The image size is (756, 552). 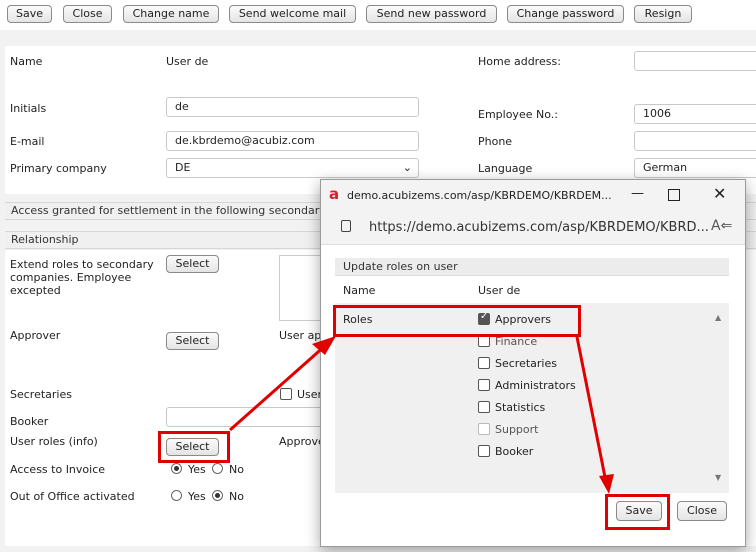 I want to click on role-label: Secretaries, so click(x=526, y=363).